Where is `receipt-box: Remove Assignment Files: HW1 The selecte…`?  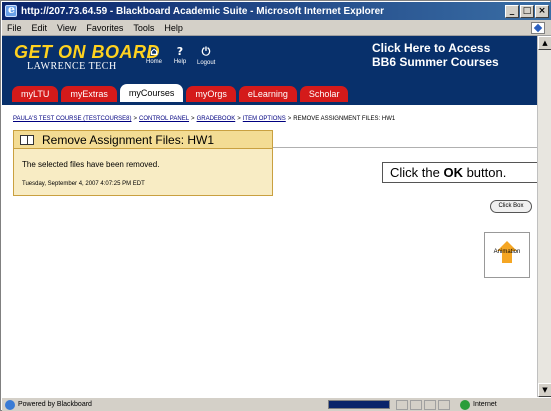 receipt-box: Remove Assignment Files: HW1 The selecte… is located at coordinates (143, 163).